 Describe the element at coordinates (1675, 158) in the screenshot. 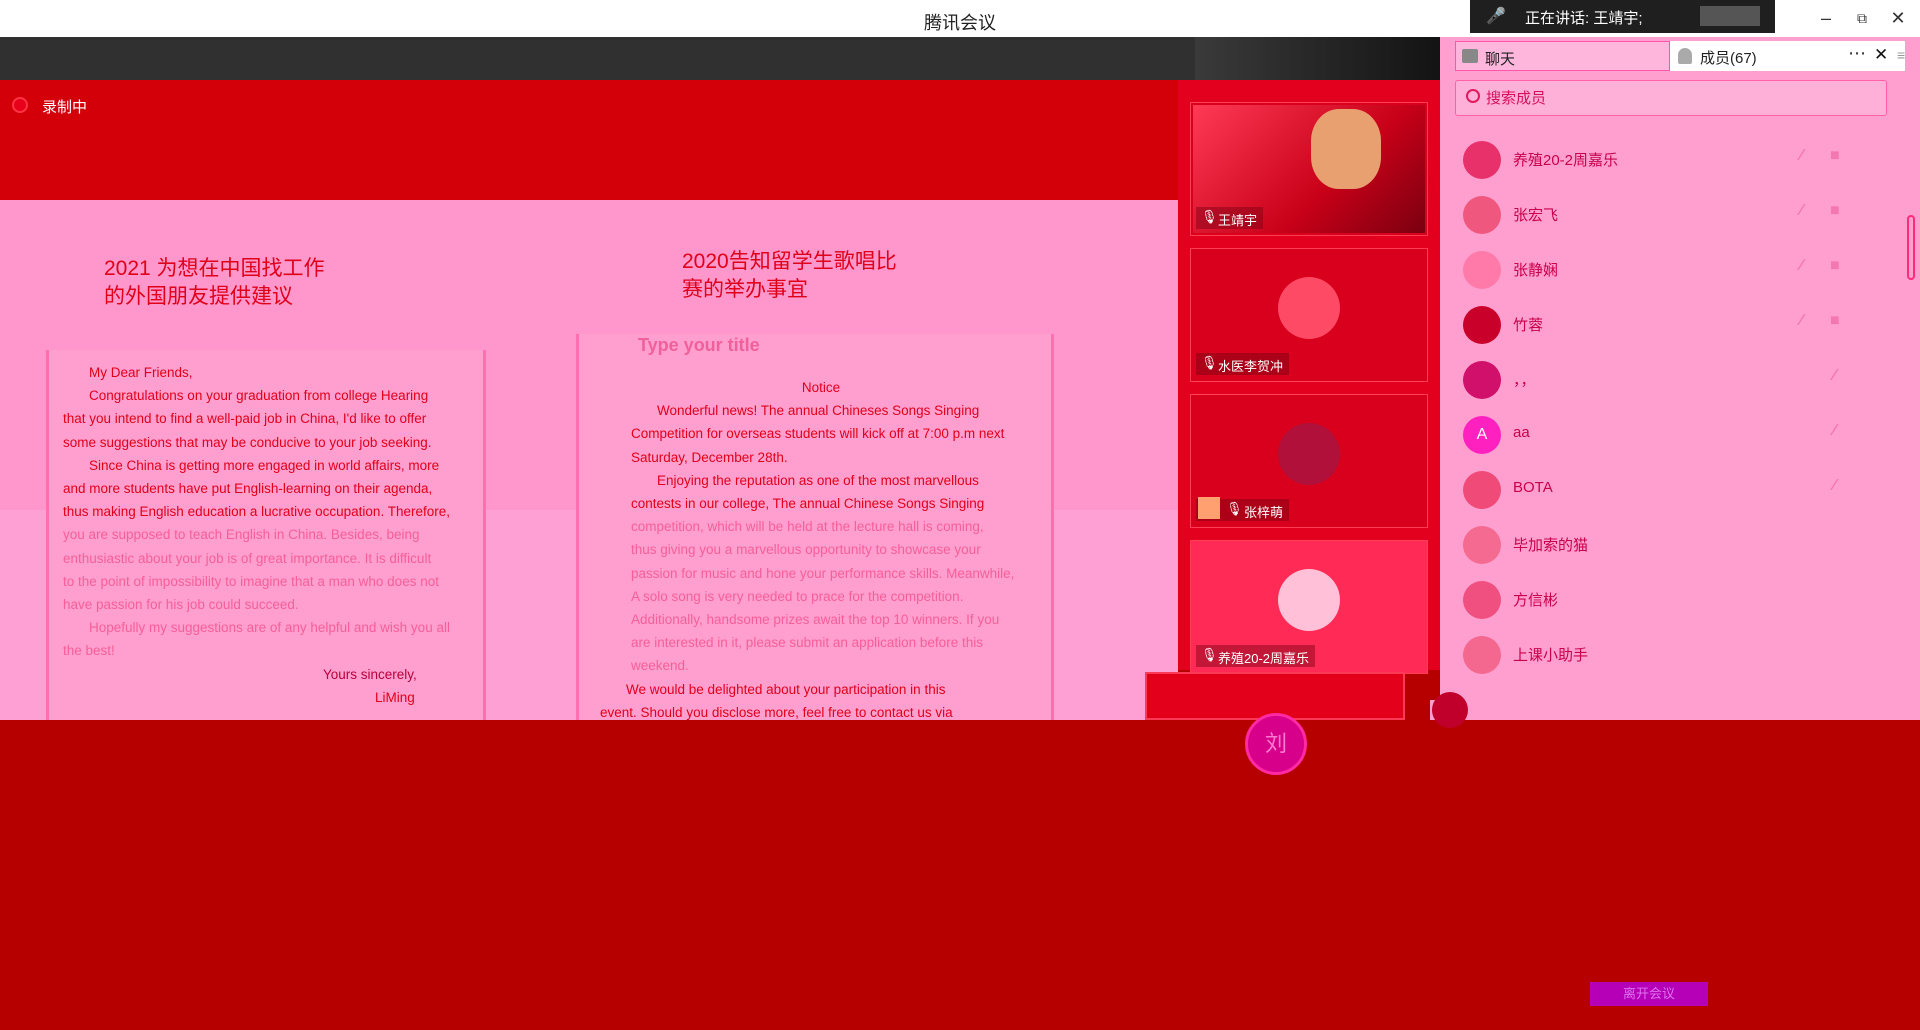

I see `member-row: 养殖20-2周嘉乐 ■ ∕` at that location.